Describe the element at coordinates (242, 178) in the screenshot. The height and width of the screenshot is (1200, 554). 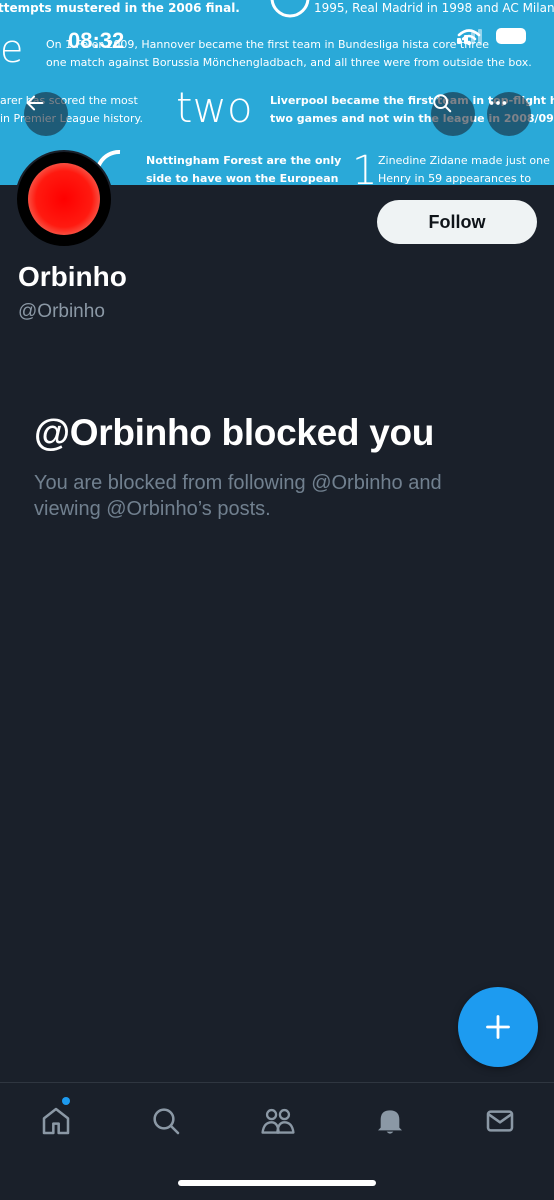
I see `banner-line: side to have won the European` at that location.